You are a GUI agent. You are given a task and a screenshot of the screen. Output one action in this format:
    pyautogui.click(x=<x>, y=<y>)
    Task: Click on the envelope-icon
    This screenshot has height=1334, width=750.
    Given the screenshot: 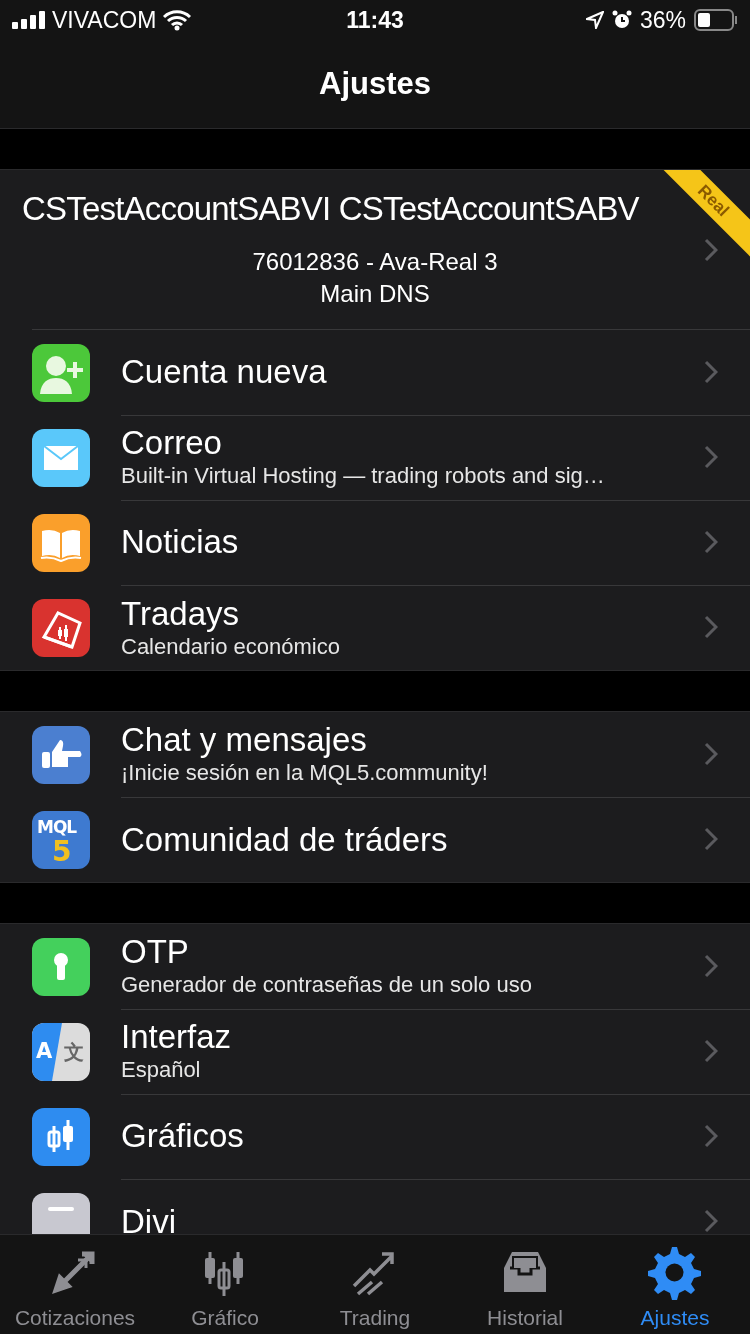 What is the action you would take?
    pyautogui.click(x=61, y=457)
    